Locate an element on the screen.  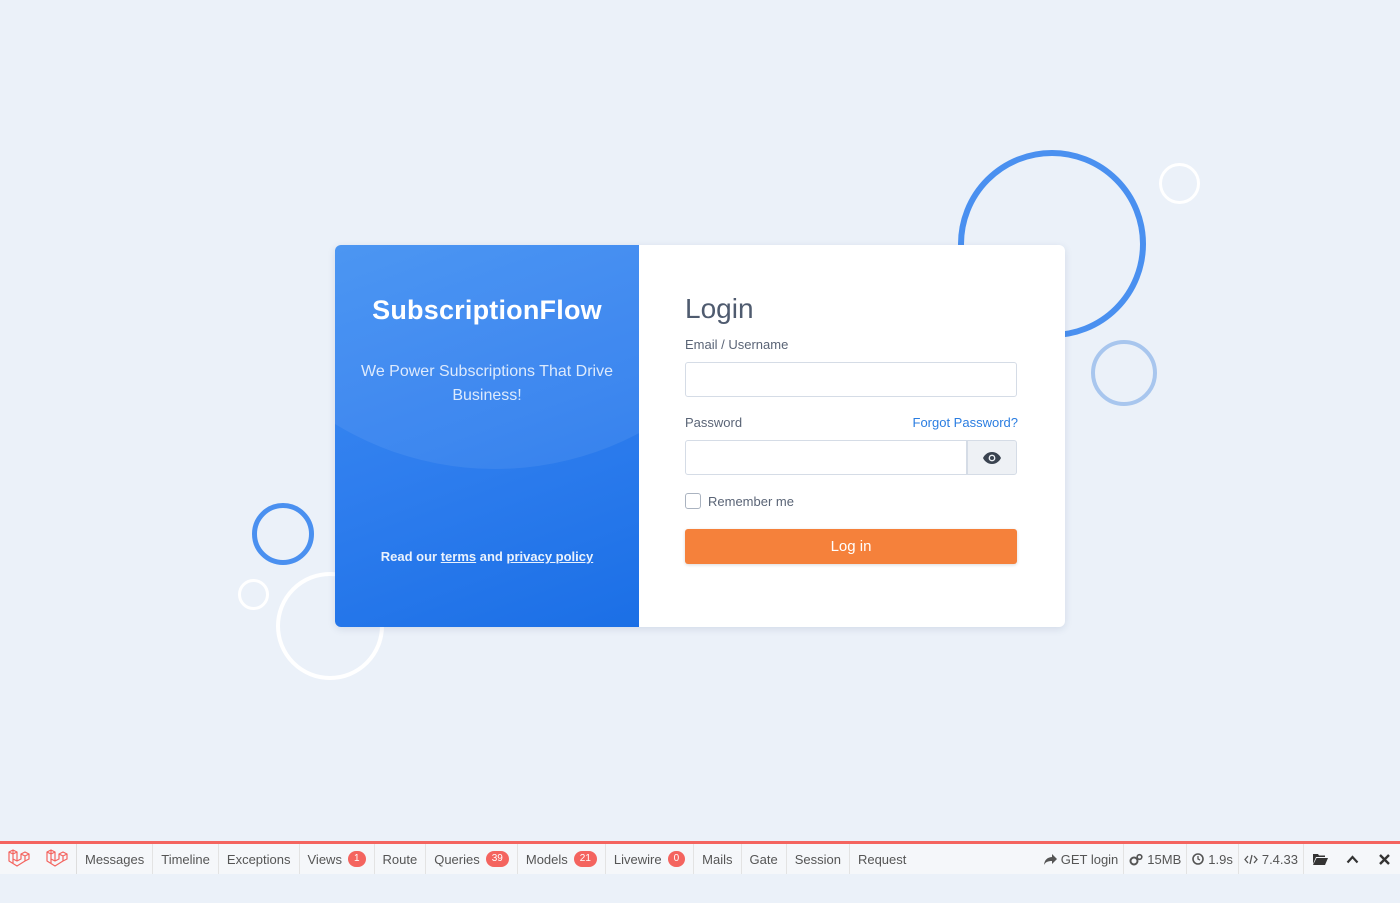
count-badge: 21 is located at coordinates (585, 859).